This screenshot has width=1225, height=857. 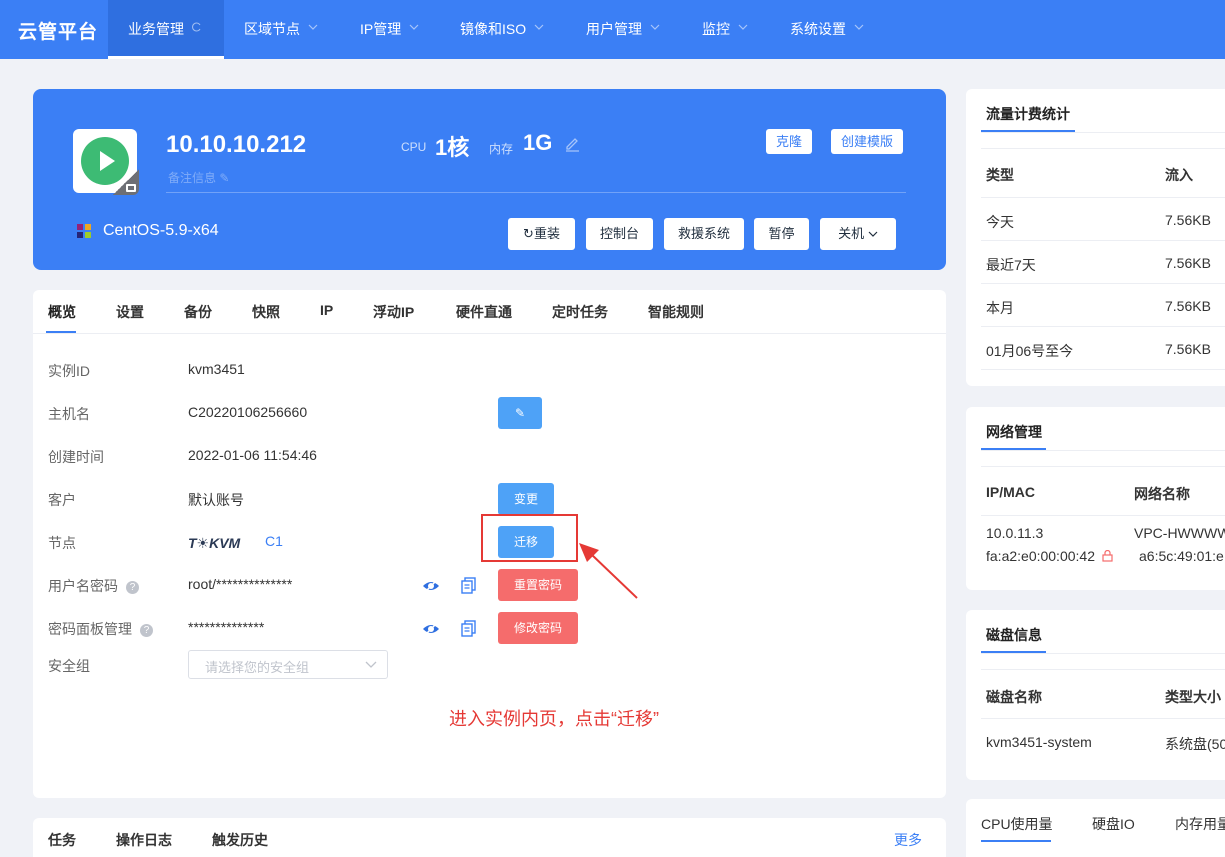 I want to click on tab-overview: 概览, so click(x=62, y=312).